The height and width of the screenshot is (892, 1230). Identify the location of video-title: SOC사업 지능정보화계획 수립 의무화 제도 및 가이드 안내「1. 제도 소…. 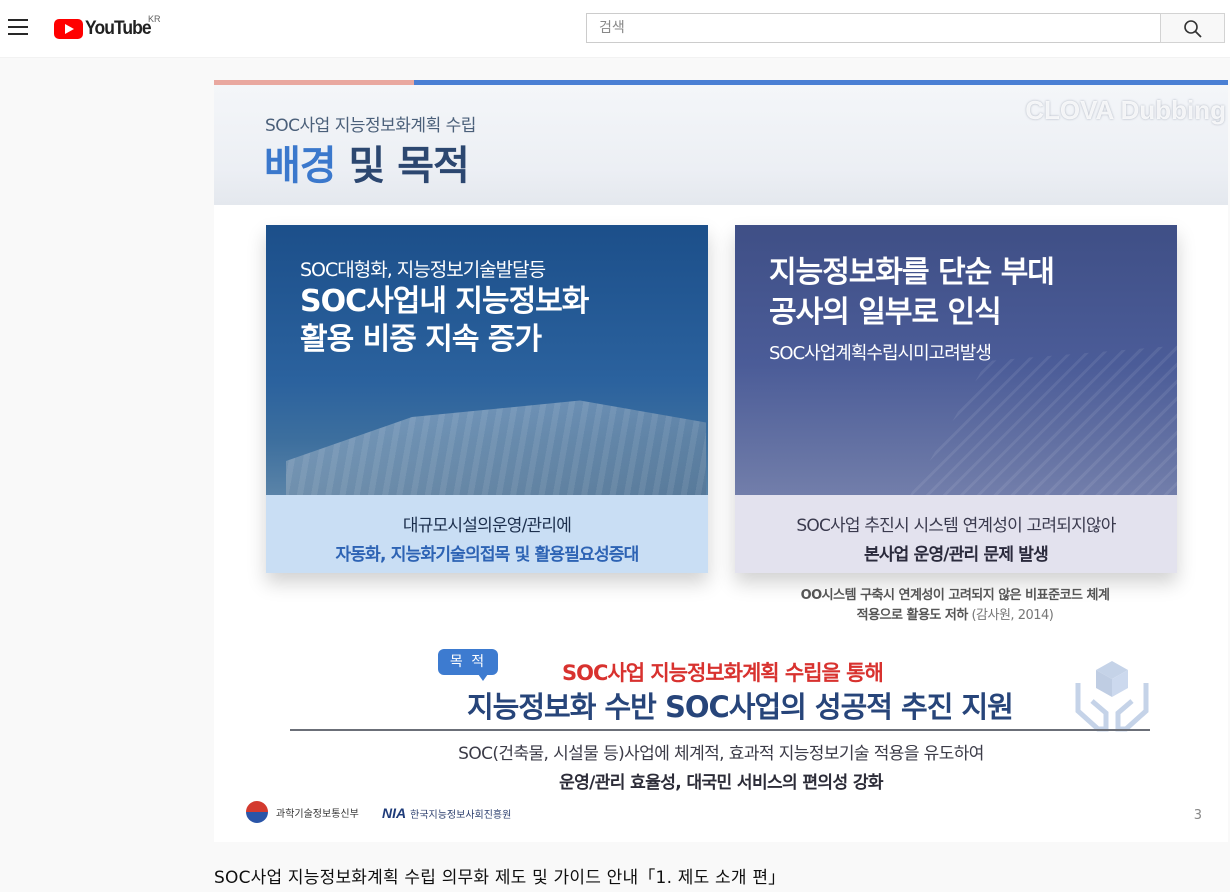
(500, 878).